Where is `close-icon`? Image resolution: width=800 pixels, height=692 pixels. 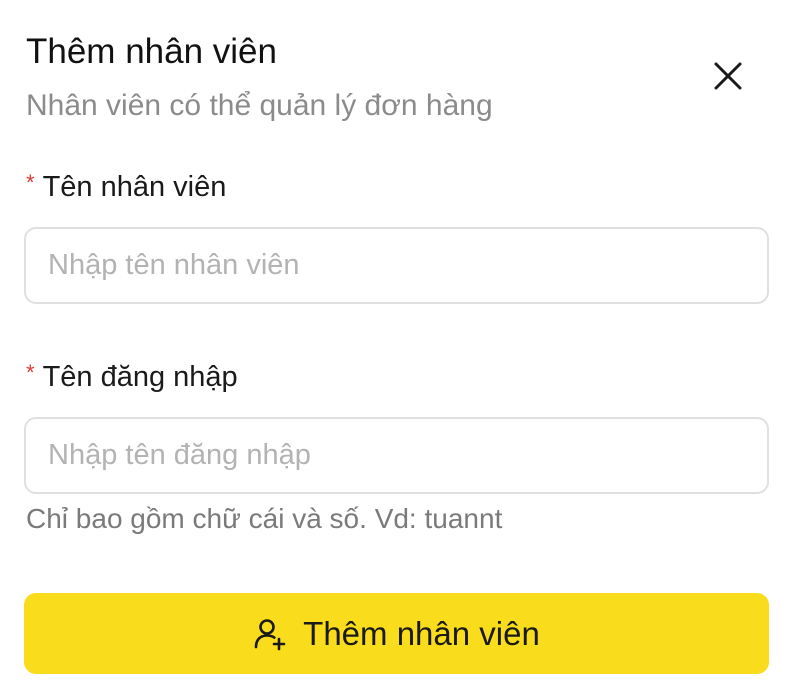 close-icon is located at coordinates (728, 76).